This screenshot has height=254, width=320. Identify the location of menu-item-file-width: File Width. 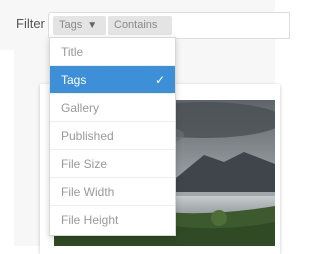
(112, 192).